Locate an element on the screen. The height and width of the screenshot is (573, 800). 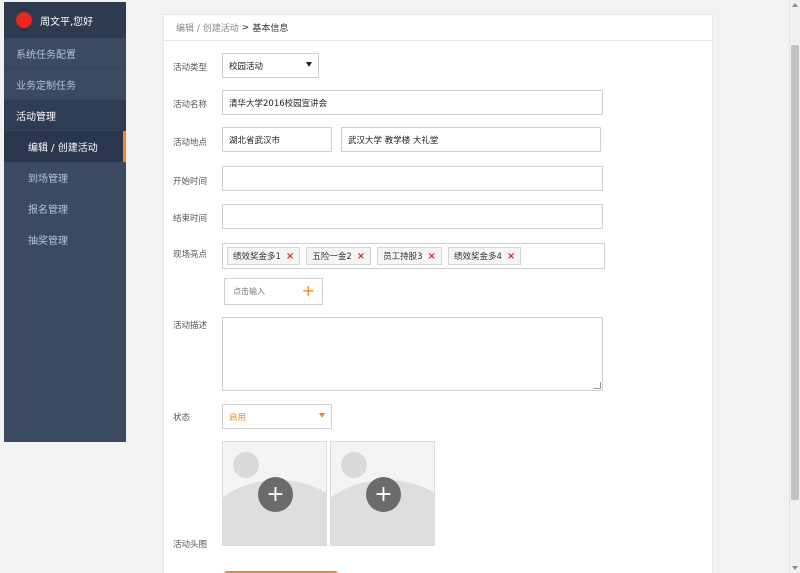
location-label: 活动地点 is located at coordinates (190, 143).